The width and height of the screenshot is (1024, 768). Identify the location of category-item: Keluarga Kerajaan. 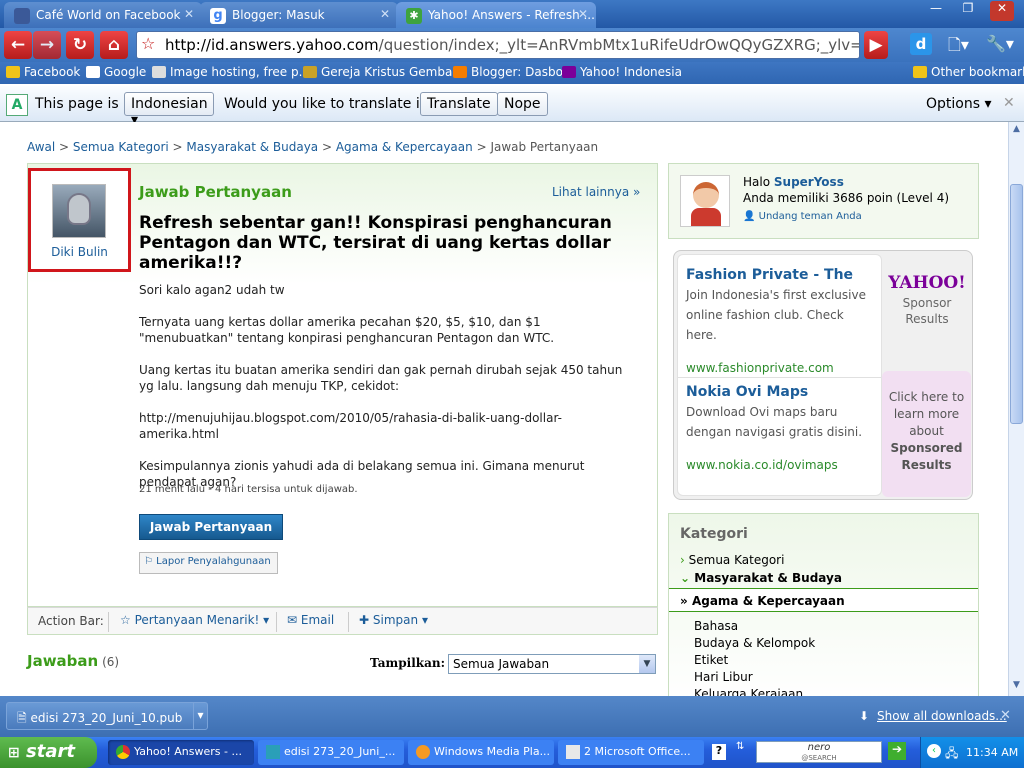
(754, 691).